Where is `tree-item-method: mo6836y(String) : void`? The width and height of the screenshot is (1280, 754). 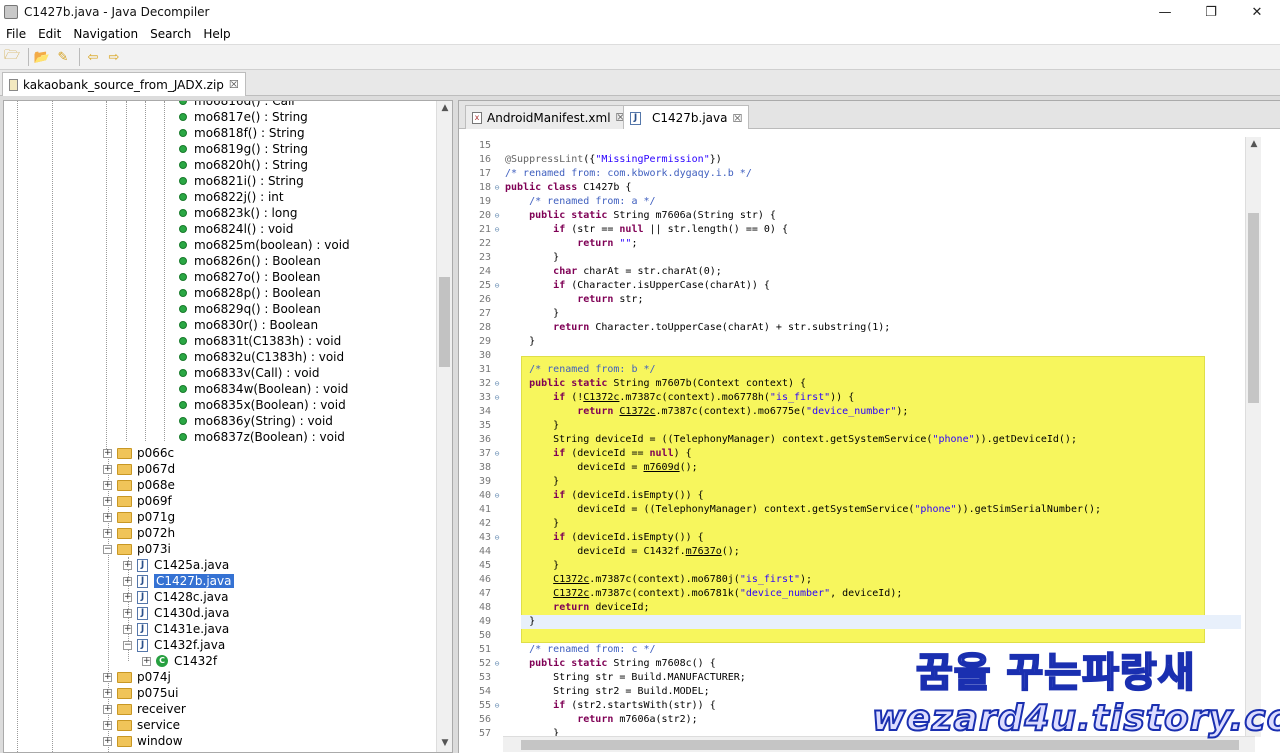
tree-item-method: mo6836y(String) : void is located at coordinates (256, 421).